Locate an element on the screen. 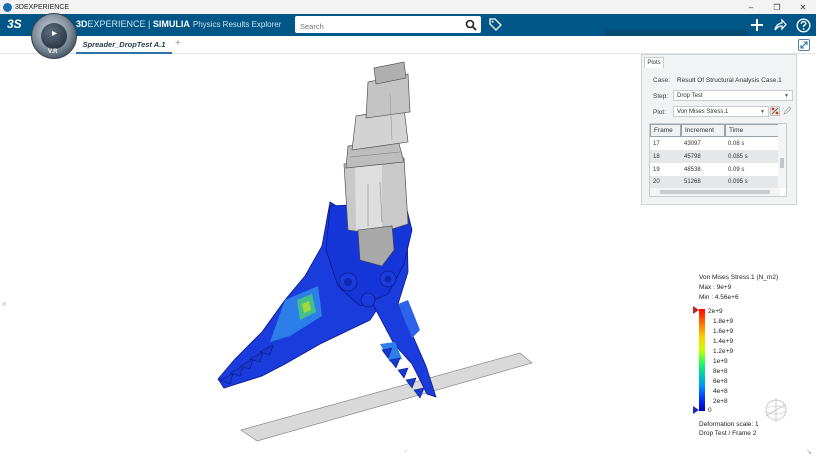 The width and height of the screenshot is (816, 459). legend-tick: 1.8e+9 is located at coordinates (723, 321).